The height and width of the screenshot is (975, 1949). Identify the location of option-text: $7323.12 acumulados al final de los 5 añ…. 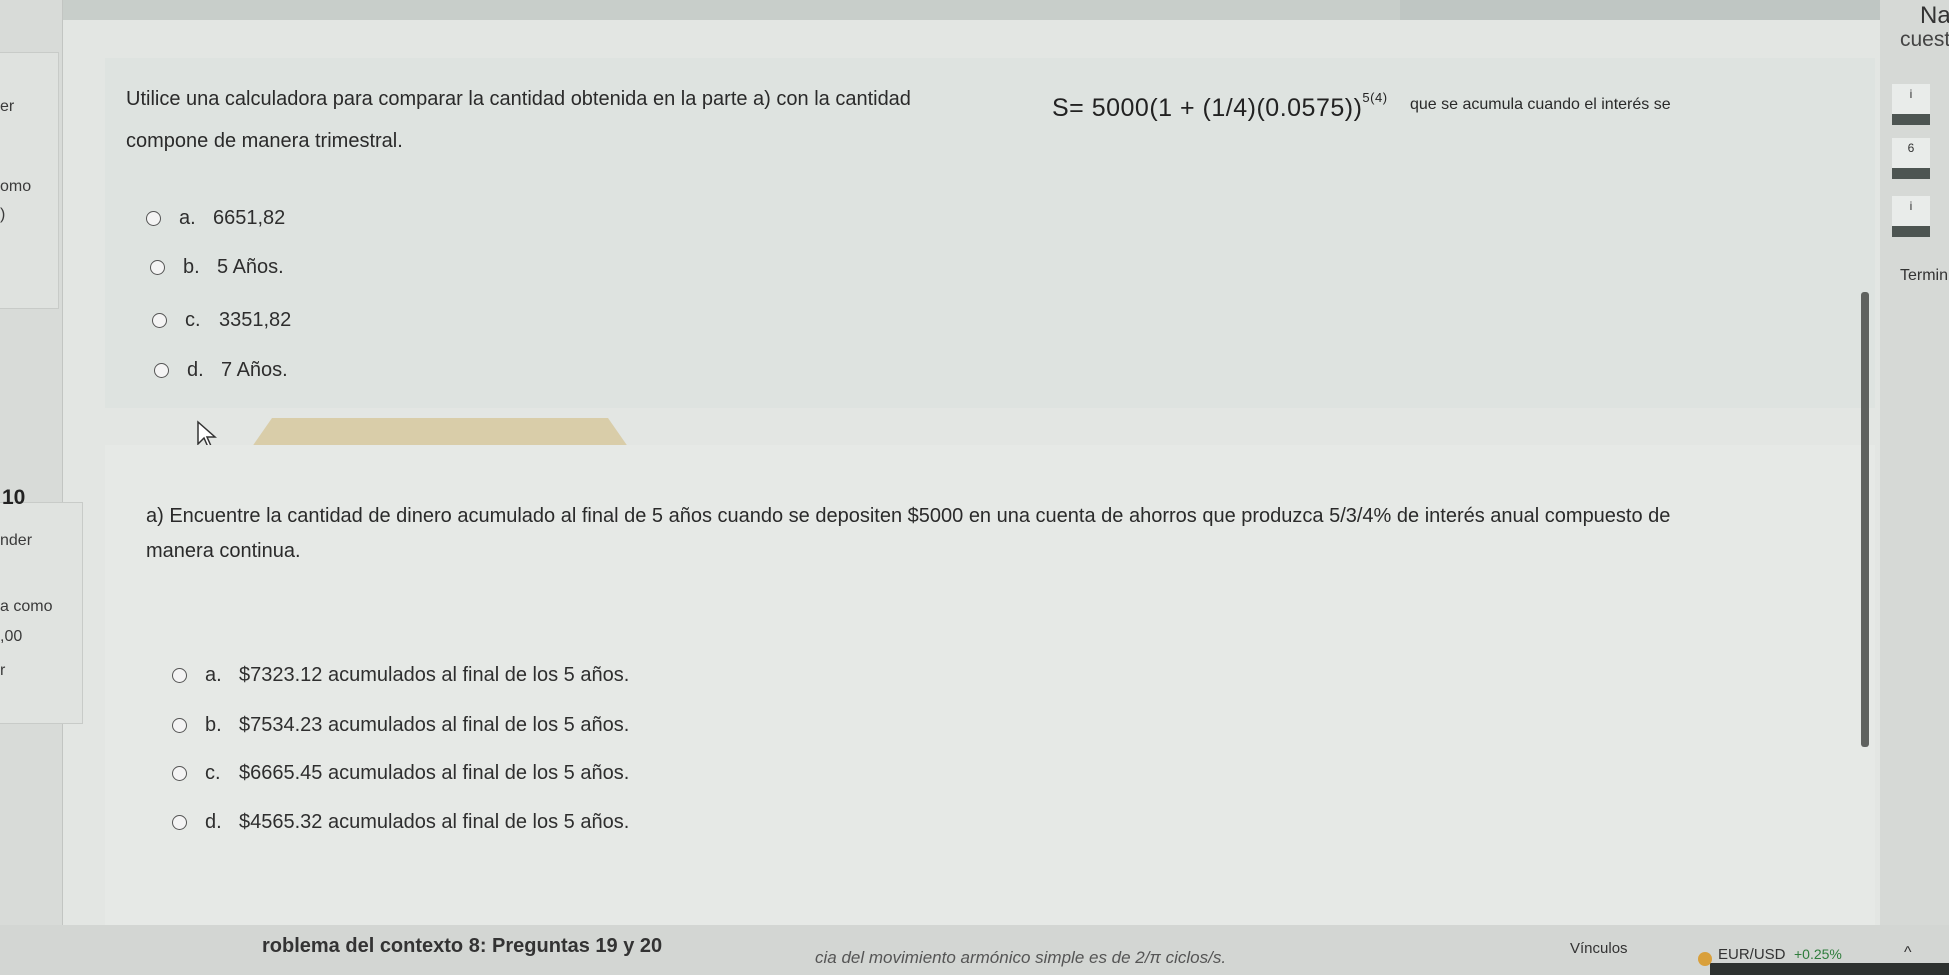
(434, 675).